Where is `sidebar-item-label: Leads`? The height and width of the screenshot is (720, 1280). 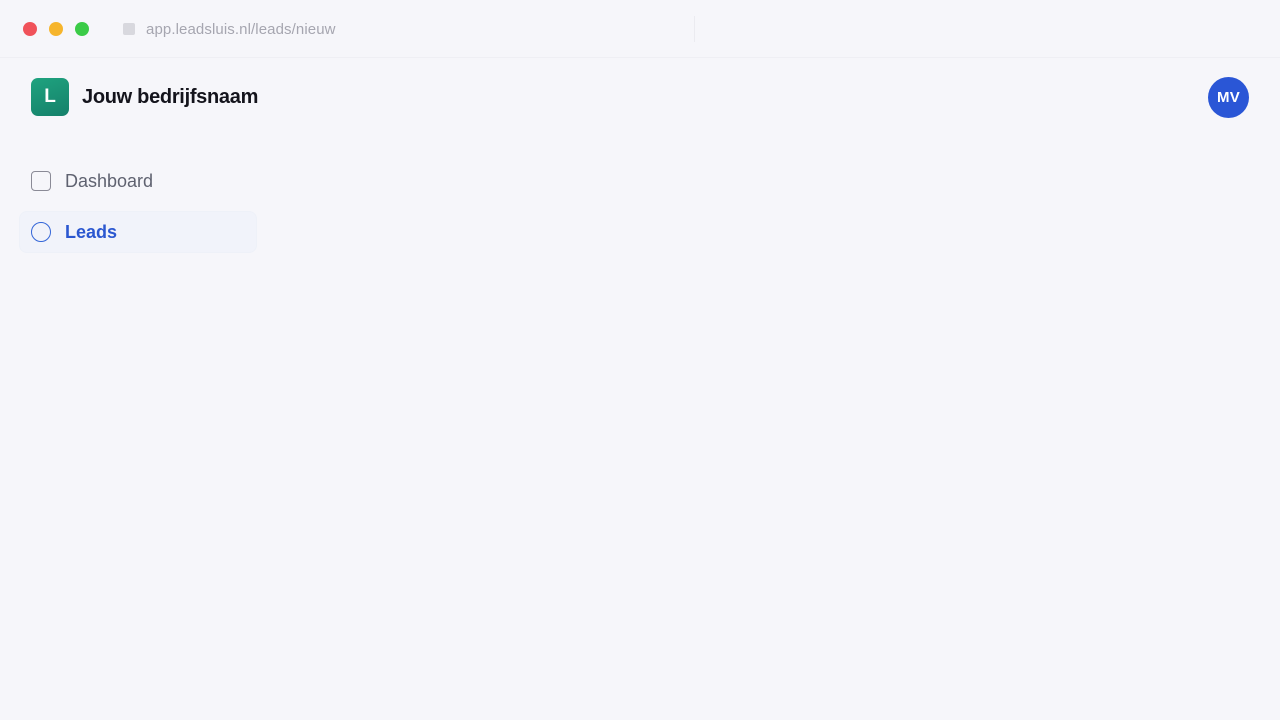 sidebar-item-label: Leads is located at coordinates (91, 231).